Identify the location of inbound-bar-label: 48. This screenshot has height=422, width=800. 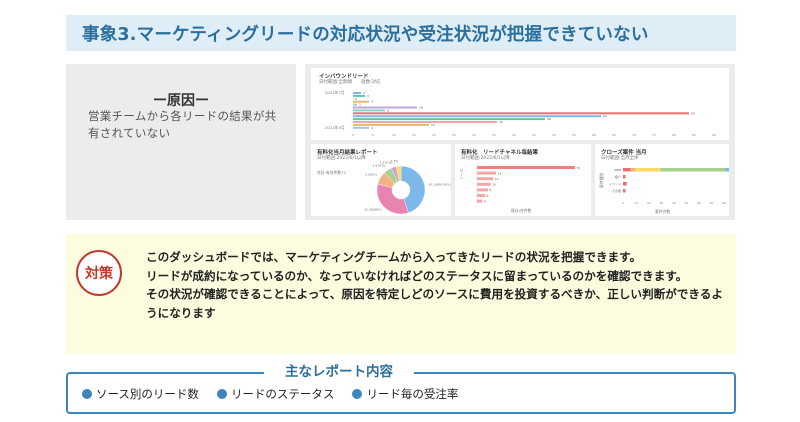
(549, 119).